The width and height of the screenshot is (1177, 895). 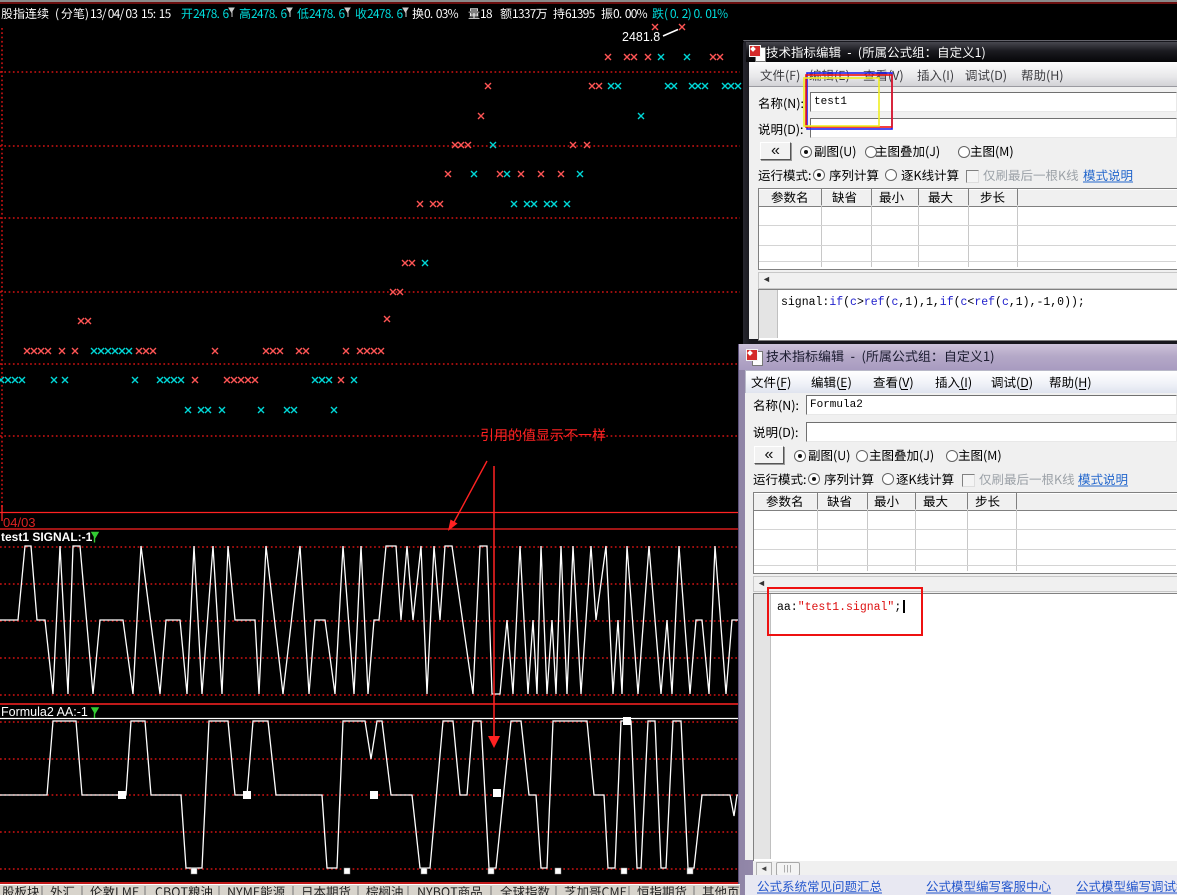 What do you see at coordinates (44, 712) in the screenshot?
I see `svg-text: Formula2 AA:-1` at bounding box center [44, 712].